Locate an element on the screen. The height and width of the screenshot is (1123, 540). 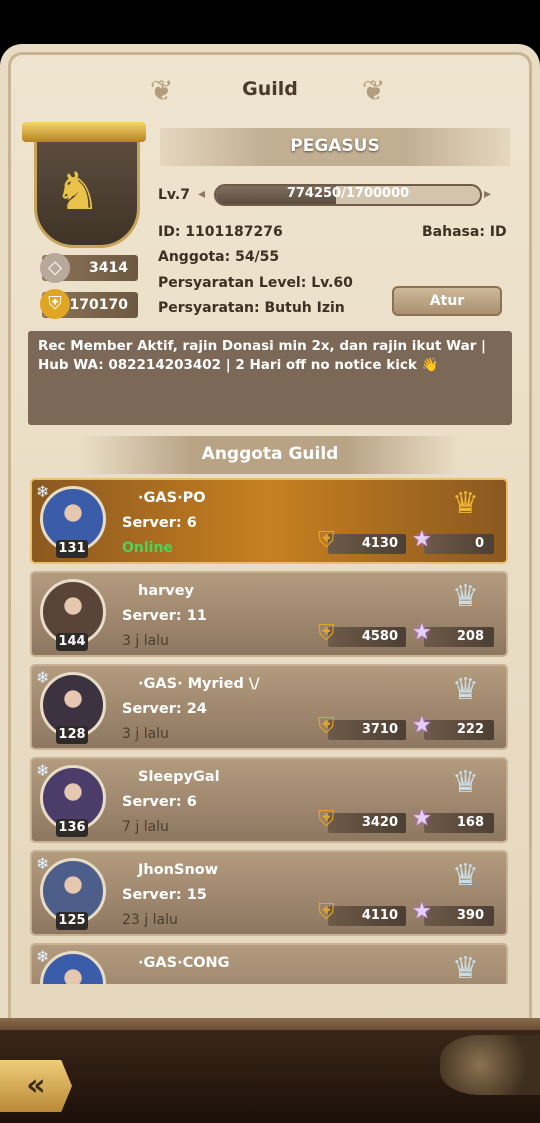
member-row: ❄ 136 SleepyGal Server: 6 7 j lalu 3420 ⛨ 168 ★ ♛ is located at coordinates (269, 800).